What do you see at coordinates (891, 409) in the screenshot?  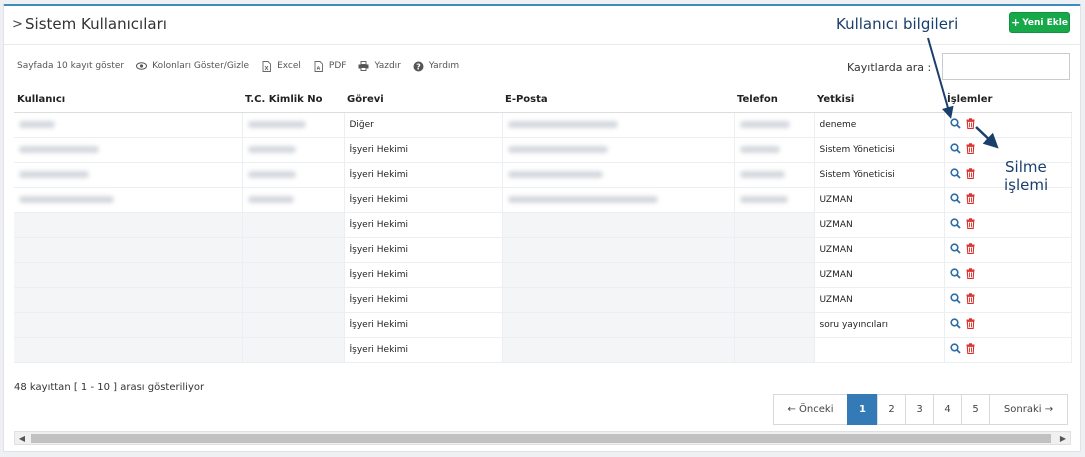 I see `page-button-2: 2` at bounding box center [891, 409].